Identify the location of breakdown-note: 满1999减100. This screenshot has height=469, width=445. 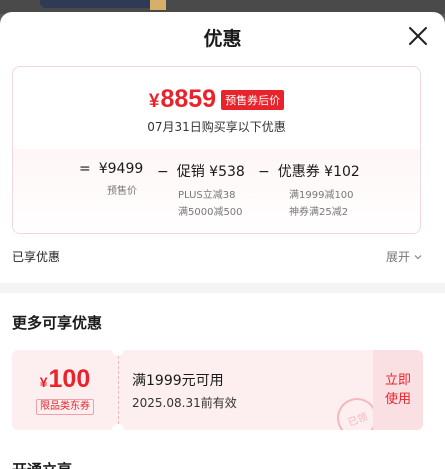
(321, 195).